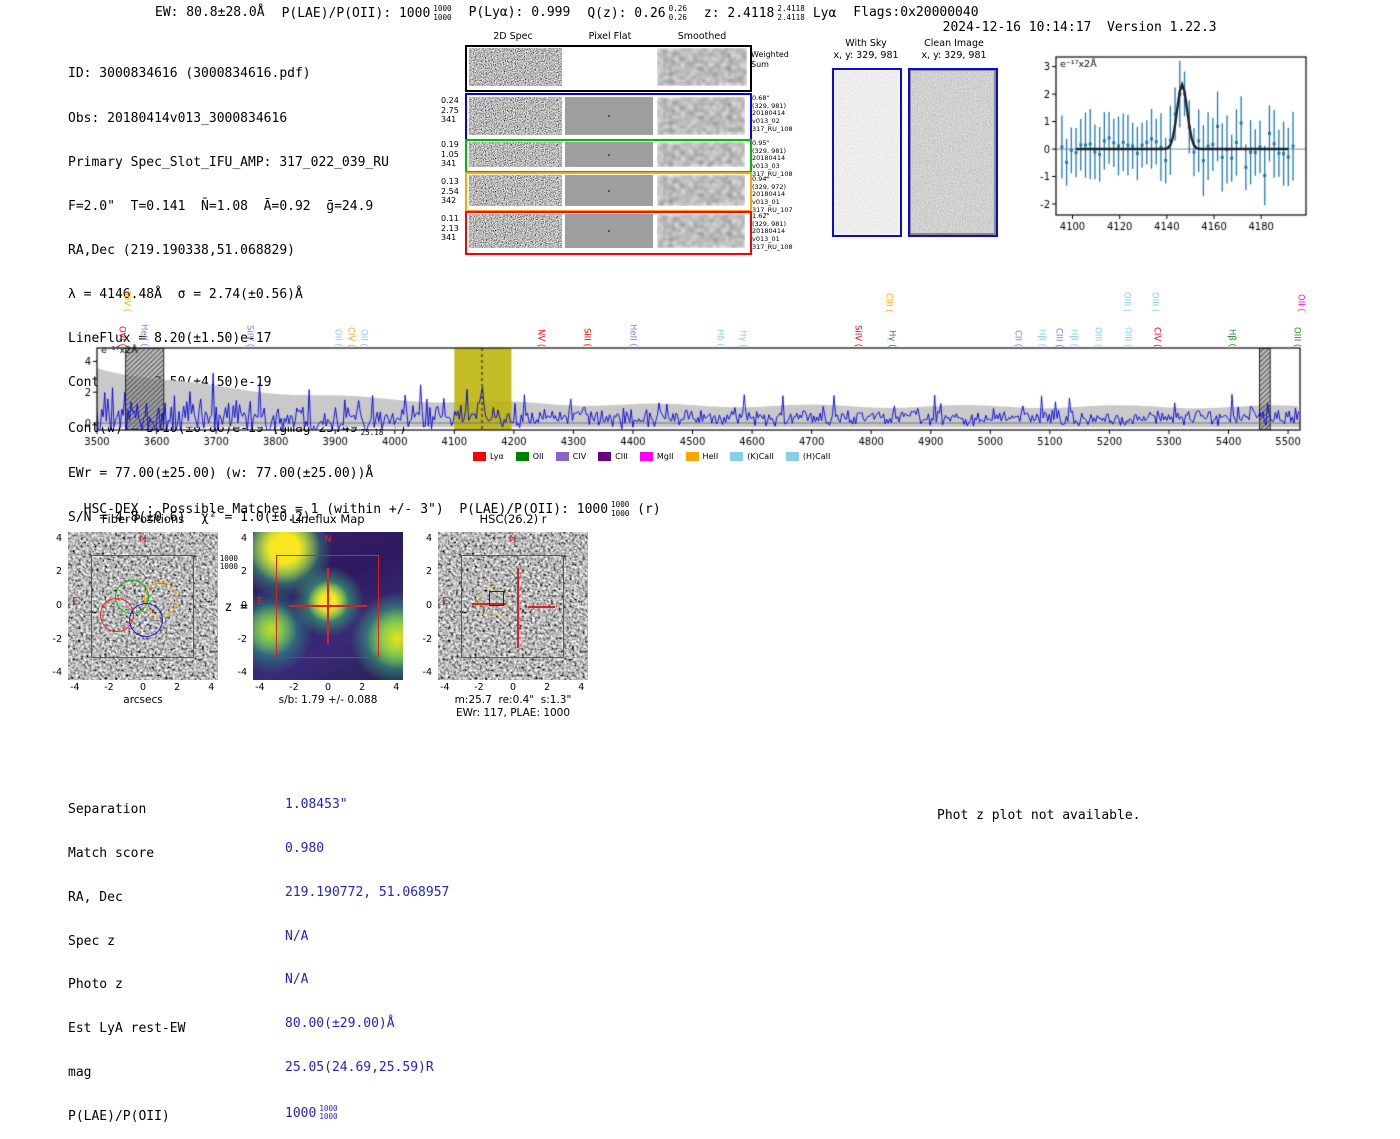  I want to click on cutout-ytick: -4, so click(242, 673).